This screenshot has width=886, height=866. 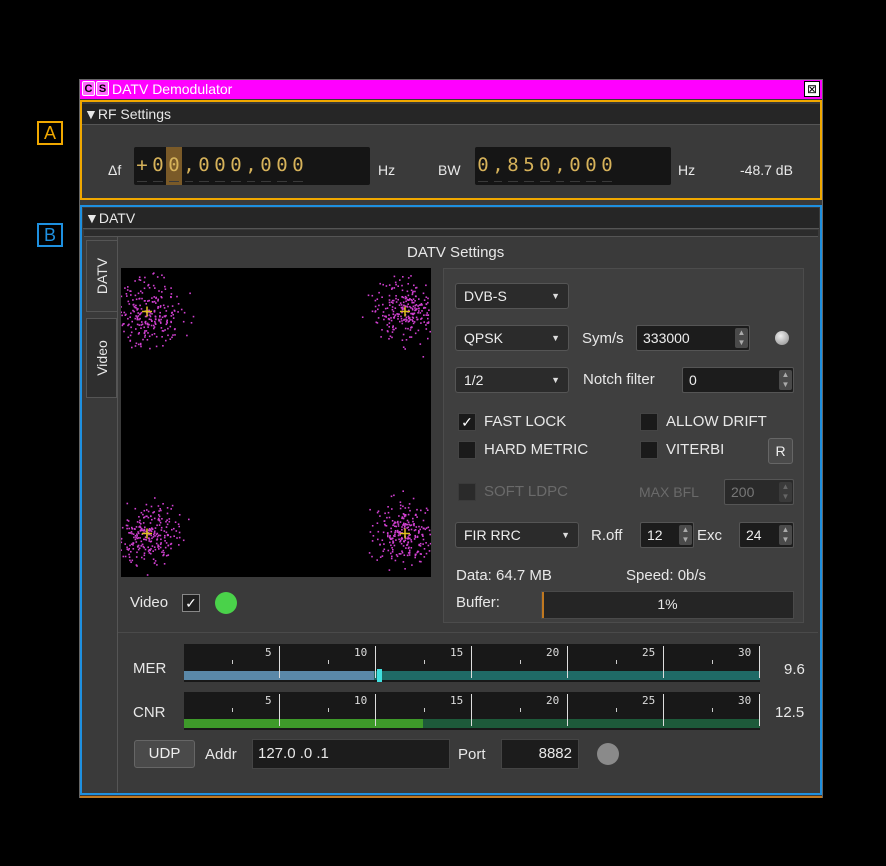 What do you see at coordinates (88, 88) in the screenshot?
I see `collapse-c-button: C` at bounding box center [88, 88].